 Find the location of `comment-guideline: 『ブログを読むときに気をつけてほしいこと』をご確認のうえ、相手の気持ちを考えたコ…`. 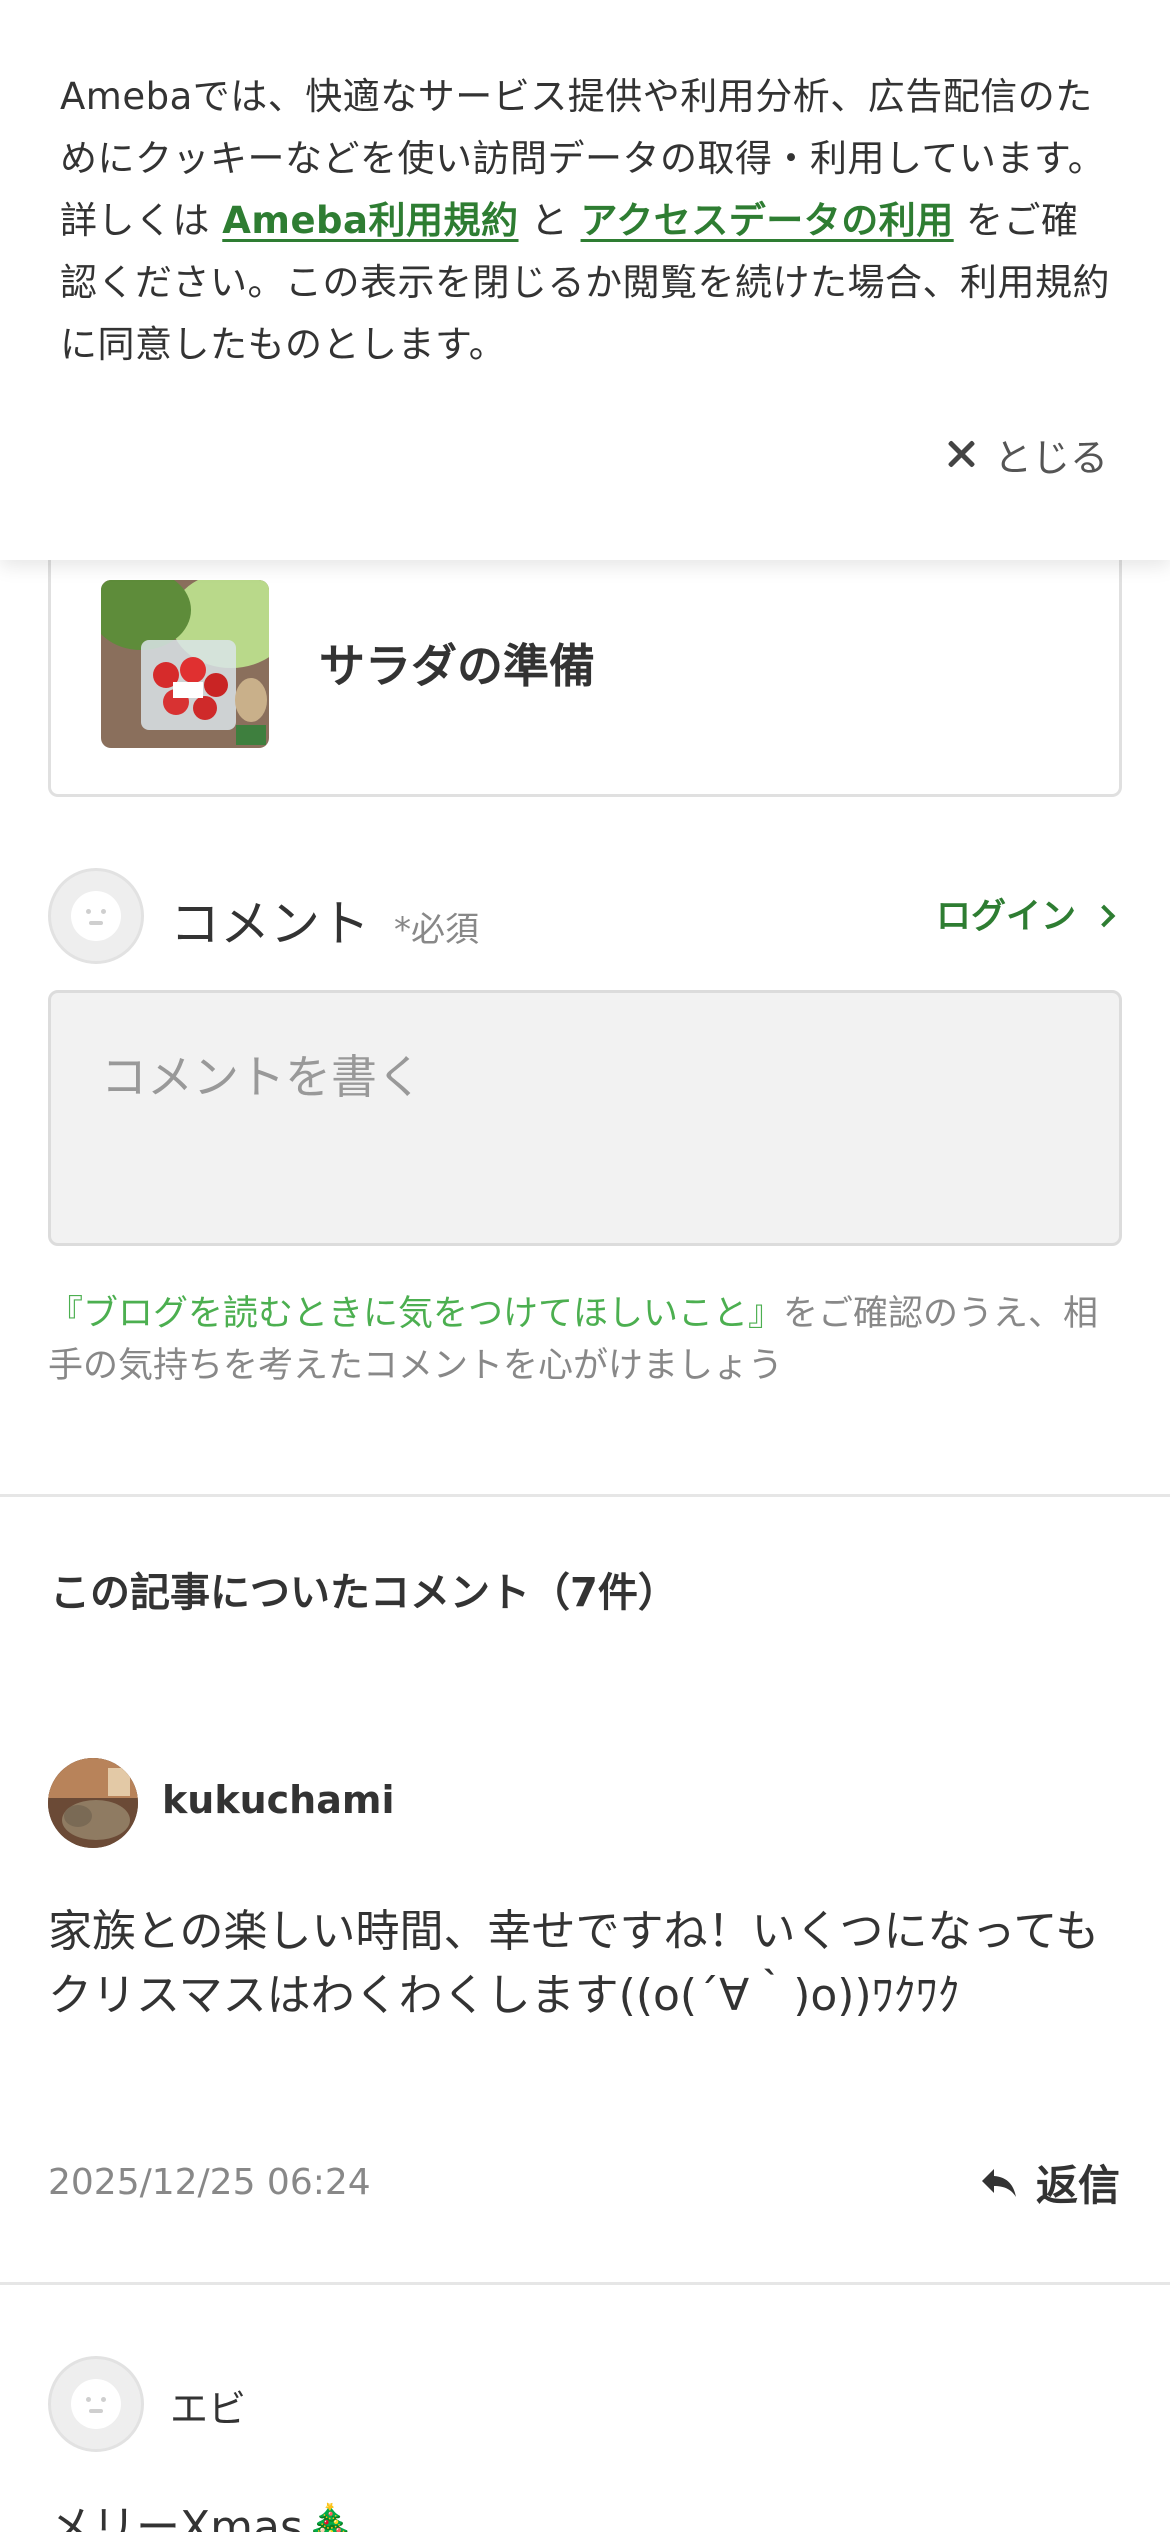

comment-guideline: 『ブログを読むときに気をつけてほしいこと』をご確認のうえ、相手の気持ちを考えたコ… is located at coordinates (573, 1340).